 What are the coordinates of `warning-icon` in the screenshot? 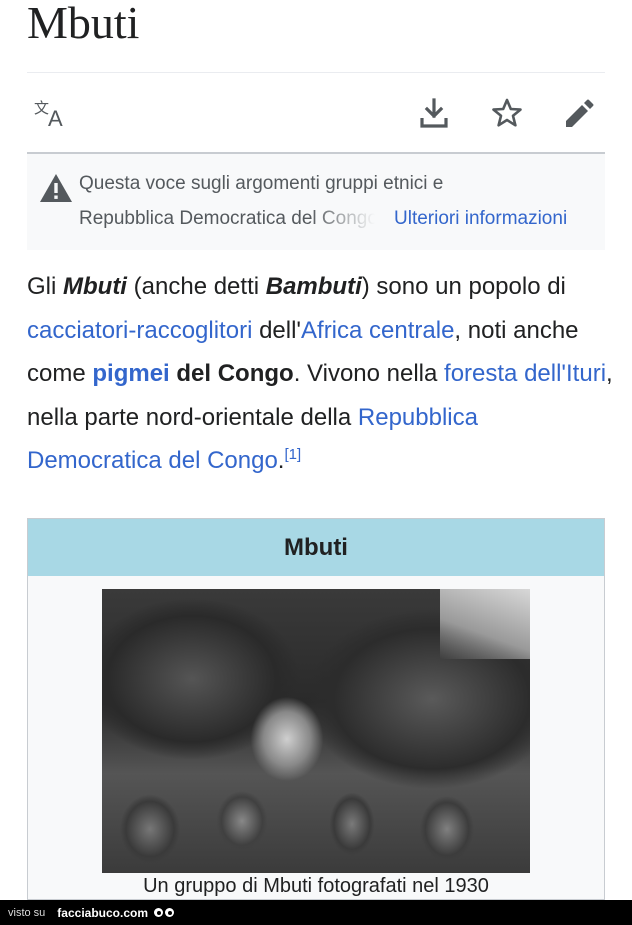 It's located at (56, 188).